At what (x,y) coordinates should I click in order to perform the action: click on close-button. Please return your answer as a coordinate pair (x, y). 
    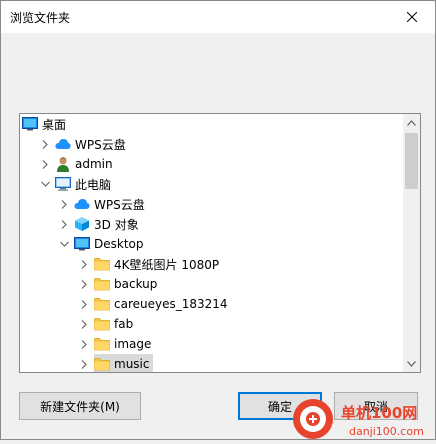
    Looking at the image, I should click on (412, 17).